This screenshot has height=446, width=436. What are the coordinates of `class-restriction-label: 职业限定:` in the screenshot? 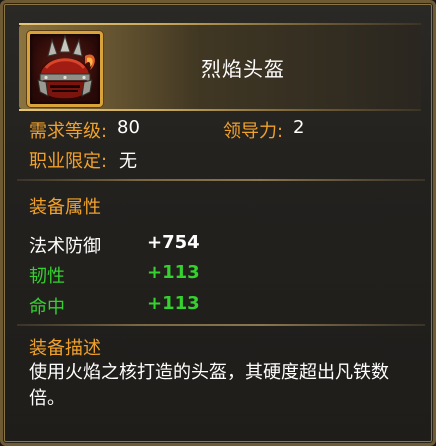 It's located at (68, 161).